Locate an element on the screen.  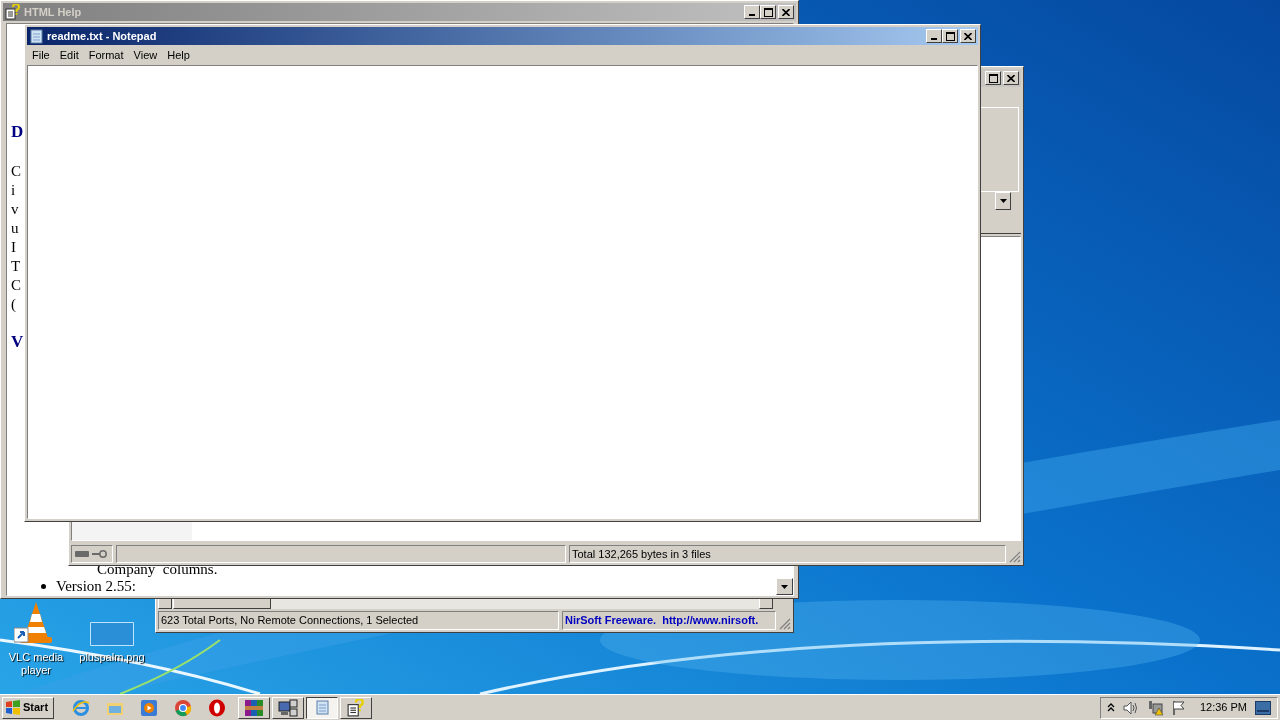
key-icon is located at coordinates (100, 554).